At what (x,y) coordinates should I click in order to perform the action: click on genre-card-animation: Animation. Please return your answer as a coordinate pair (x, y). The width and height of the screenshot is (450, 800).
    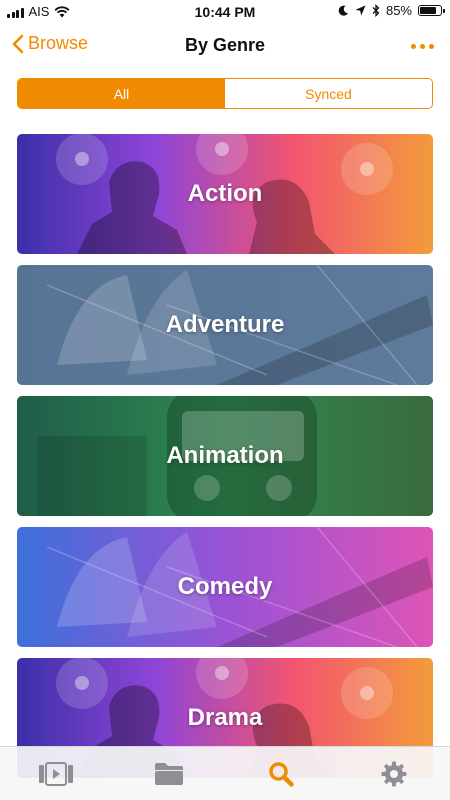
    Looking at the image, I should click on (225, 456).